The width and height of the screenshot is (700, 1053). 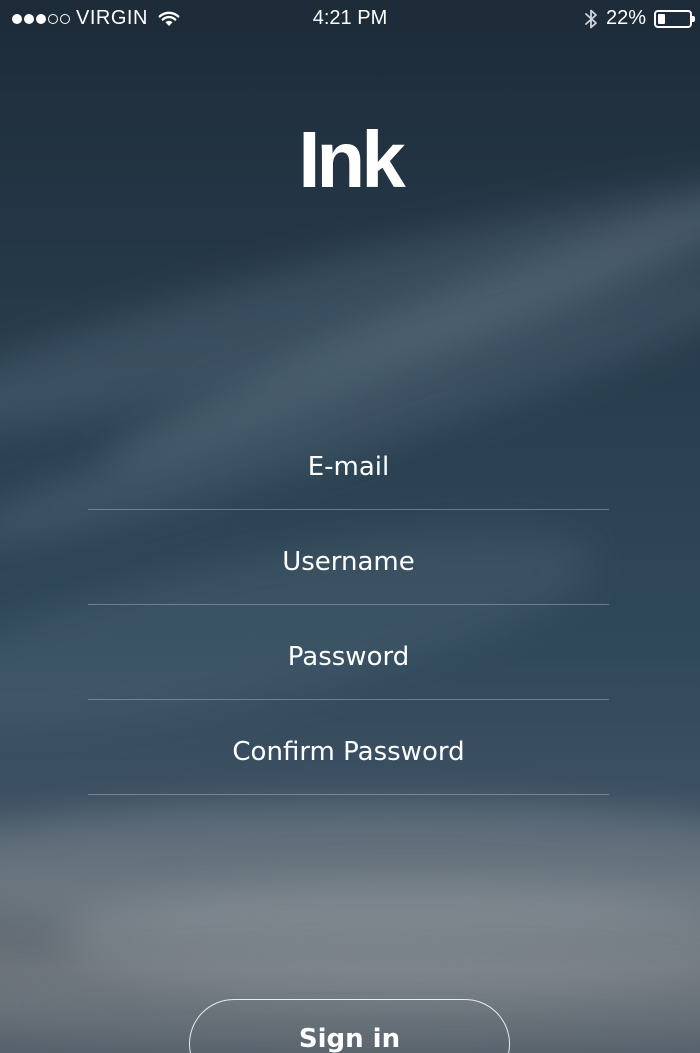 I want to click on confirm-password-field-row, so click(x=348, y=747).